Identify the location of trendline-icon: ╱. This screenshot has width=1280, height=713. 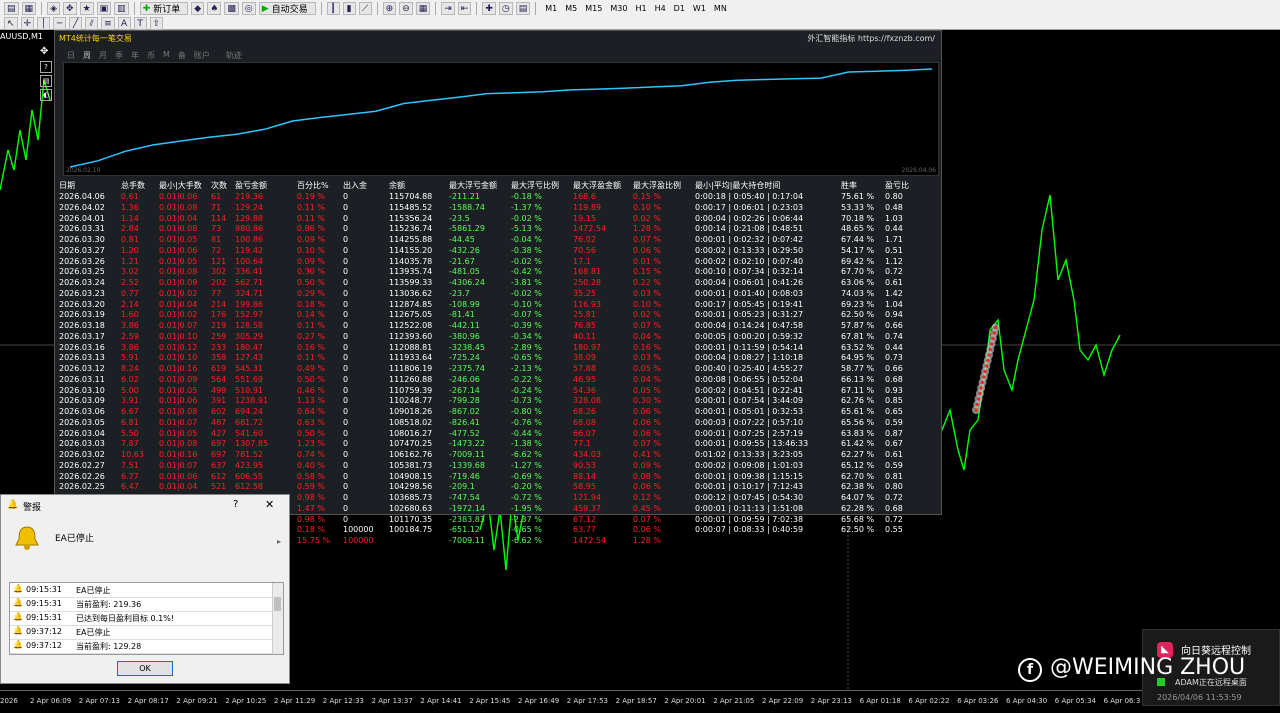
(76, 23).